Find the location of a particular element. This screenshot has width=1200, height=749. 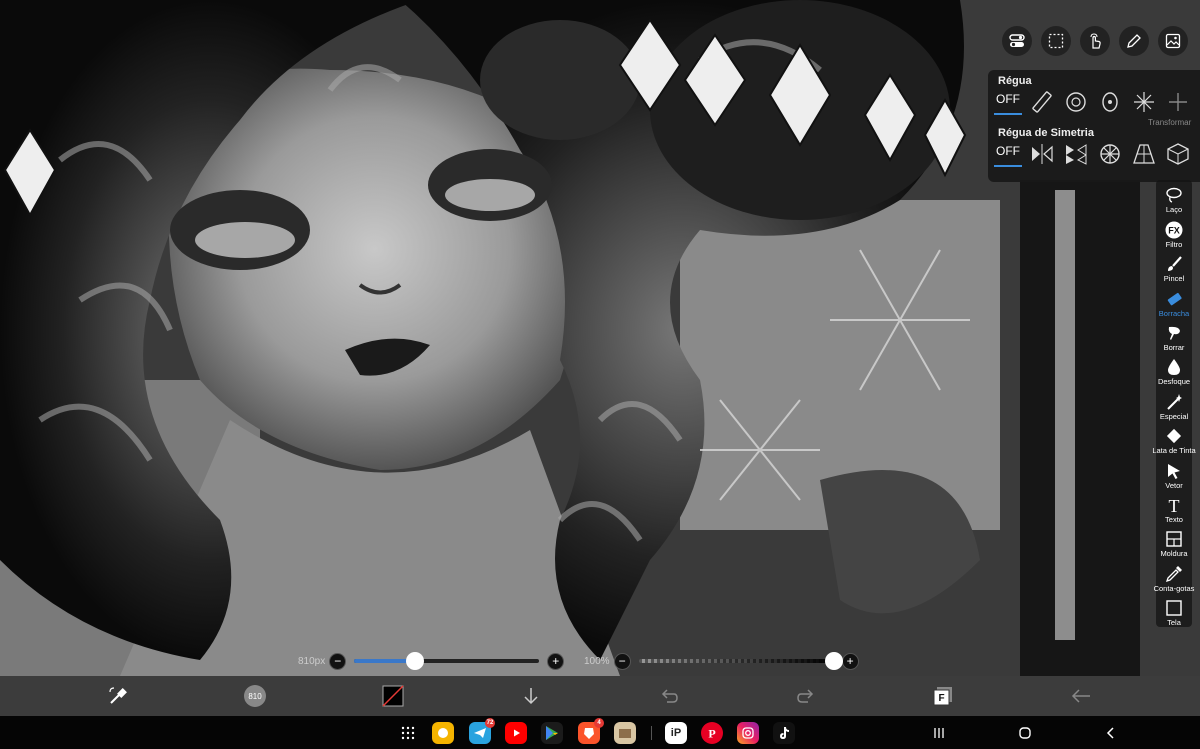

play-store-icon is located at coordinates (552, 733).